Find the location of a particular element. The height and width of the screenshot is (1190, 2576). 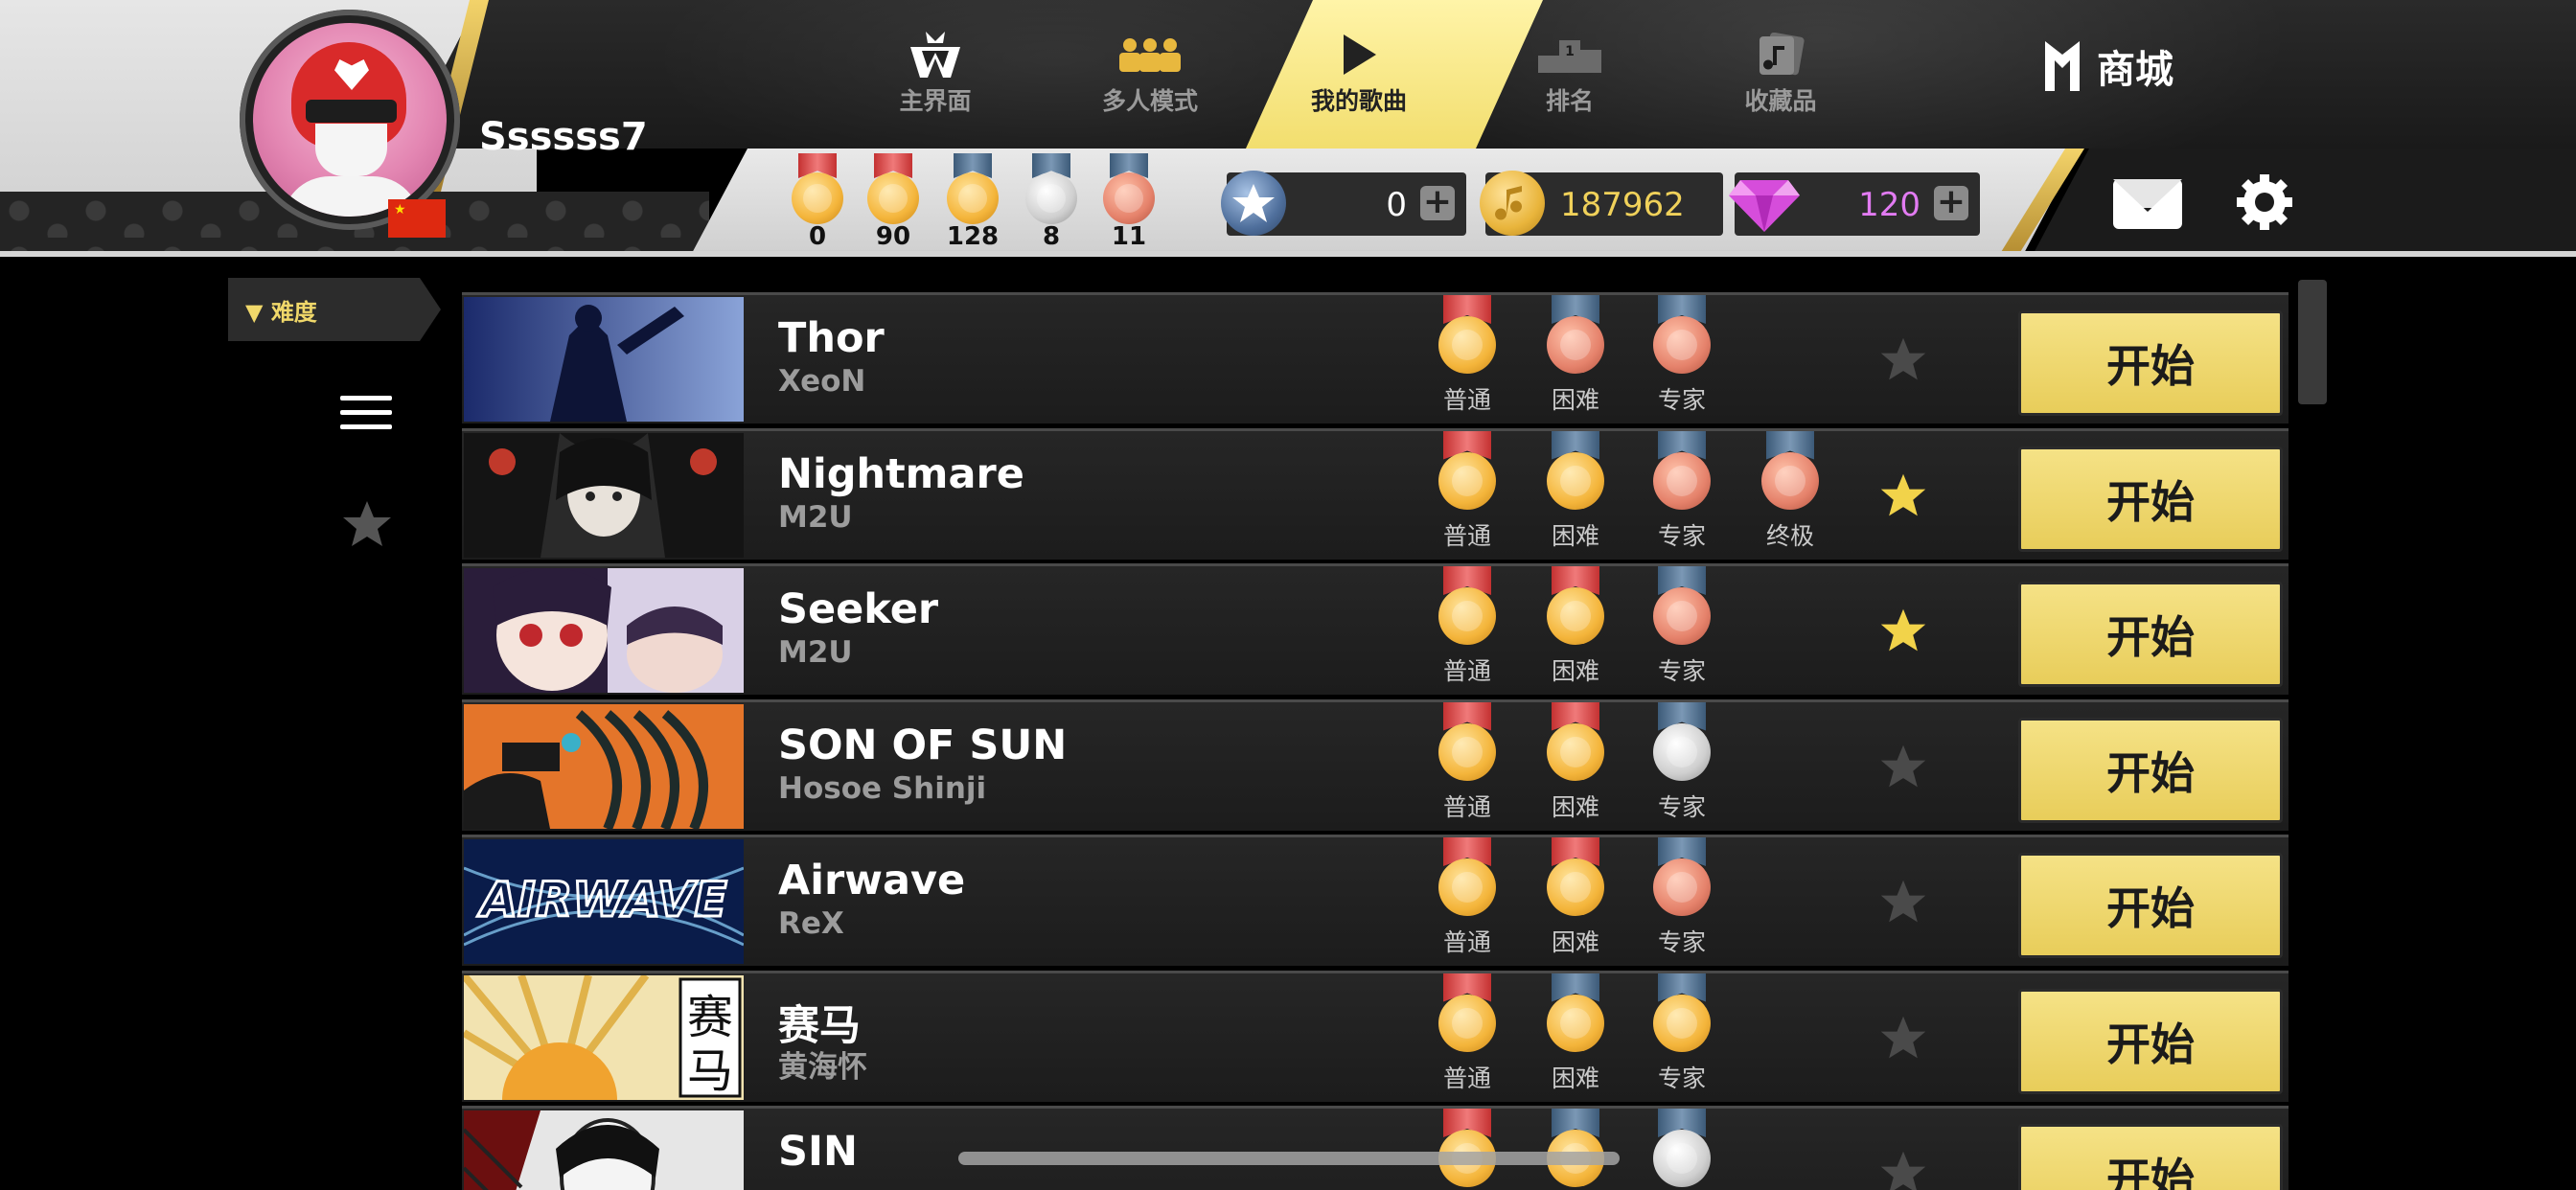

difficulty-label: 专家 is located at coordinates (1681, 1078).